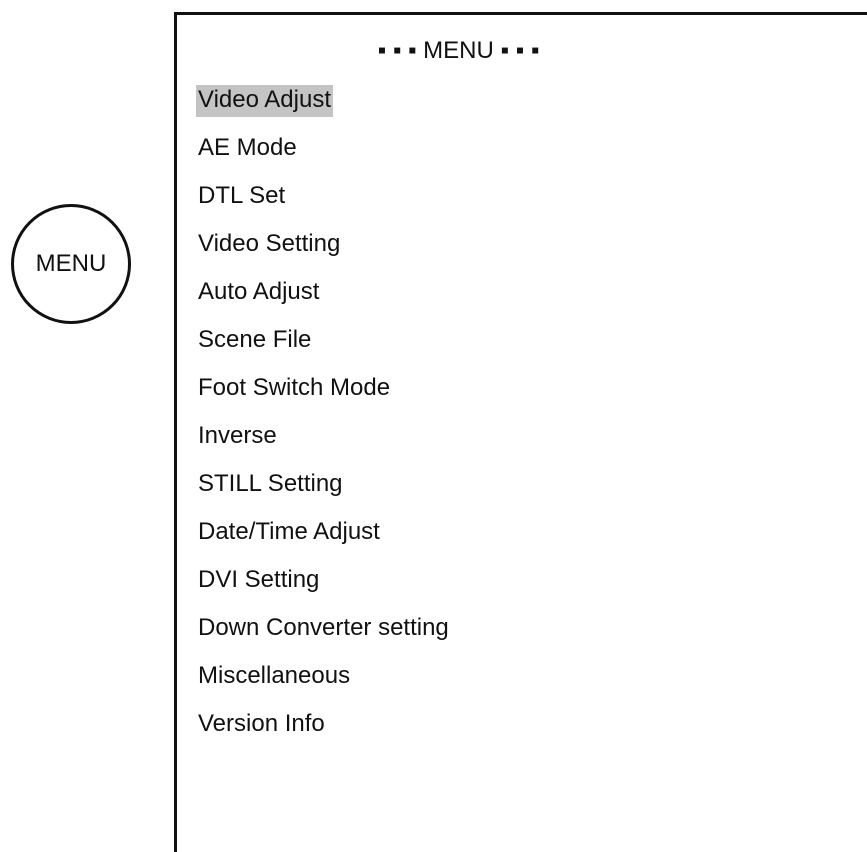  What do you see at coordinates (294, 387) in the screenshot?
I see `menu-item-label: Foot Switch Mode` at bounding box center [294, 387].